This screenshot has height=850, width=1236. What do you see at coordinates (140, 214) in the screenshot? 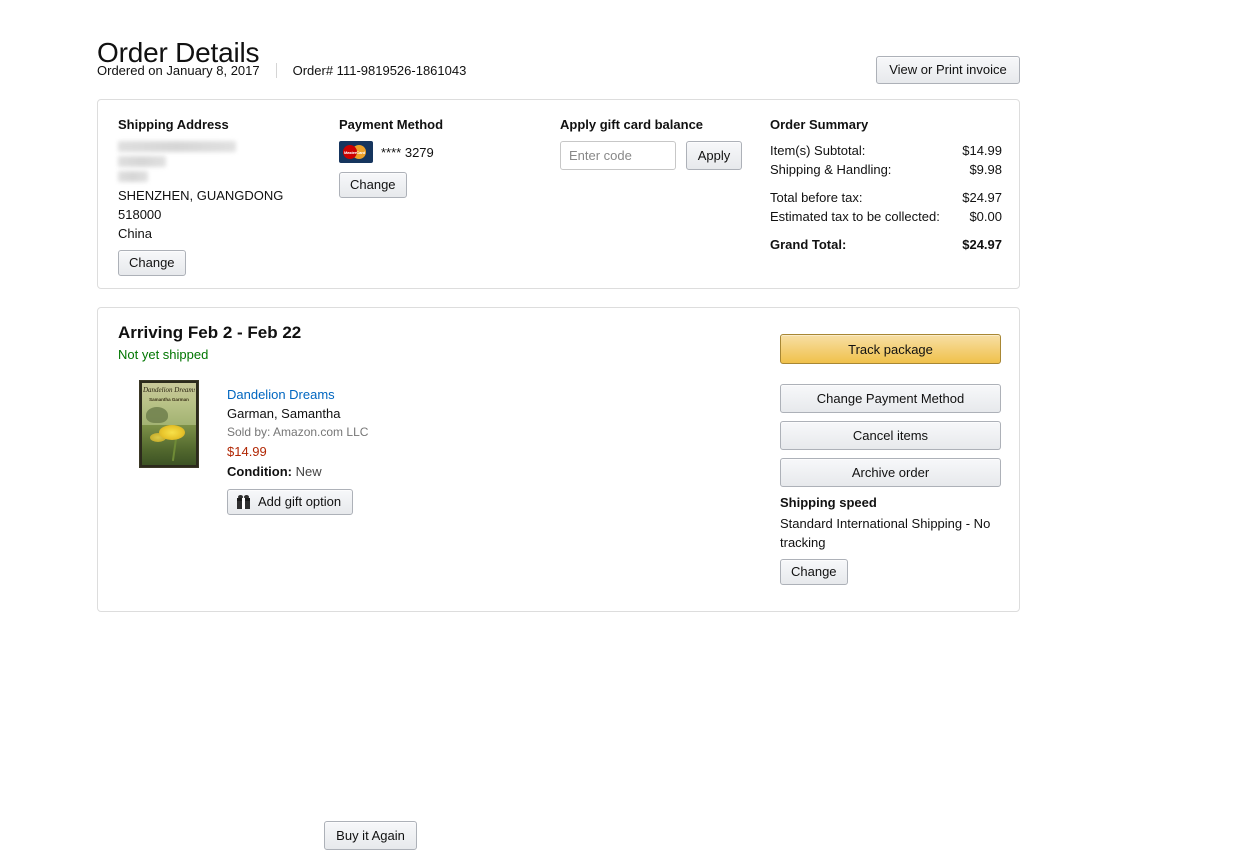
I see `address-postal-code: 518000` at bounding box center [140, 214].